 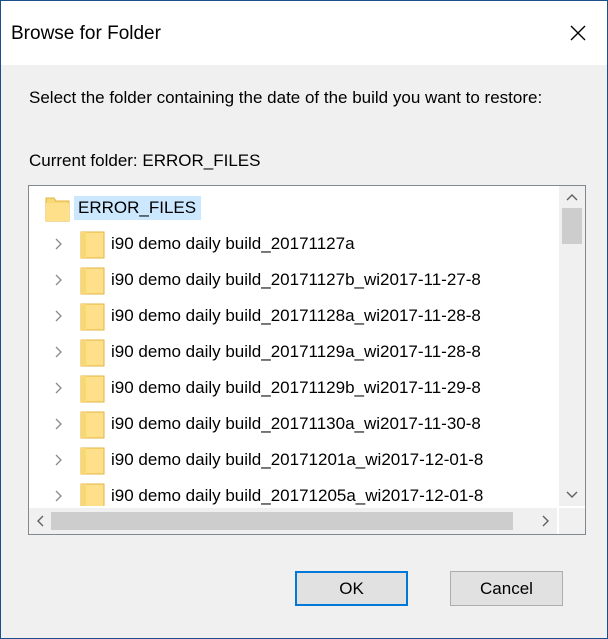 What do you see at coordinates (138, 208) in the screenshot?
I see `tree-root-label: ERROR_FILES` at bounding box center [138, 208].